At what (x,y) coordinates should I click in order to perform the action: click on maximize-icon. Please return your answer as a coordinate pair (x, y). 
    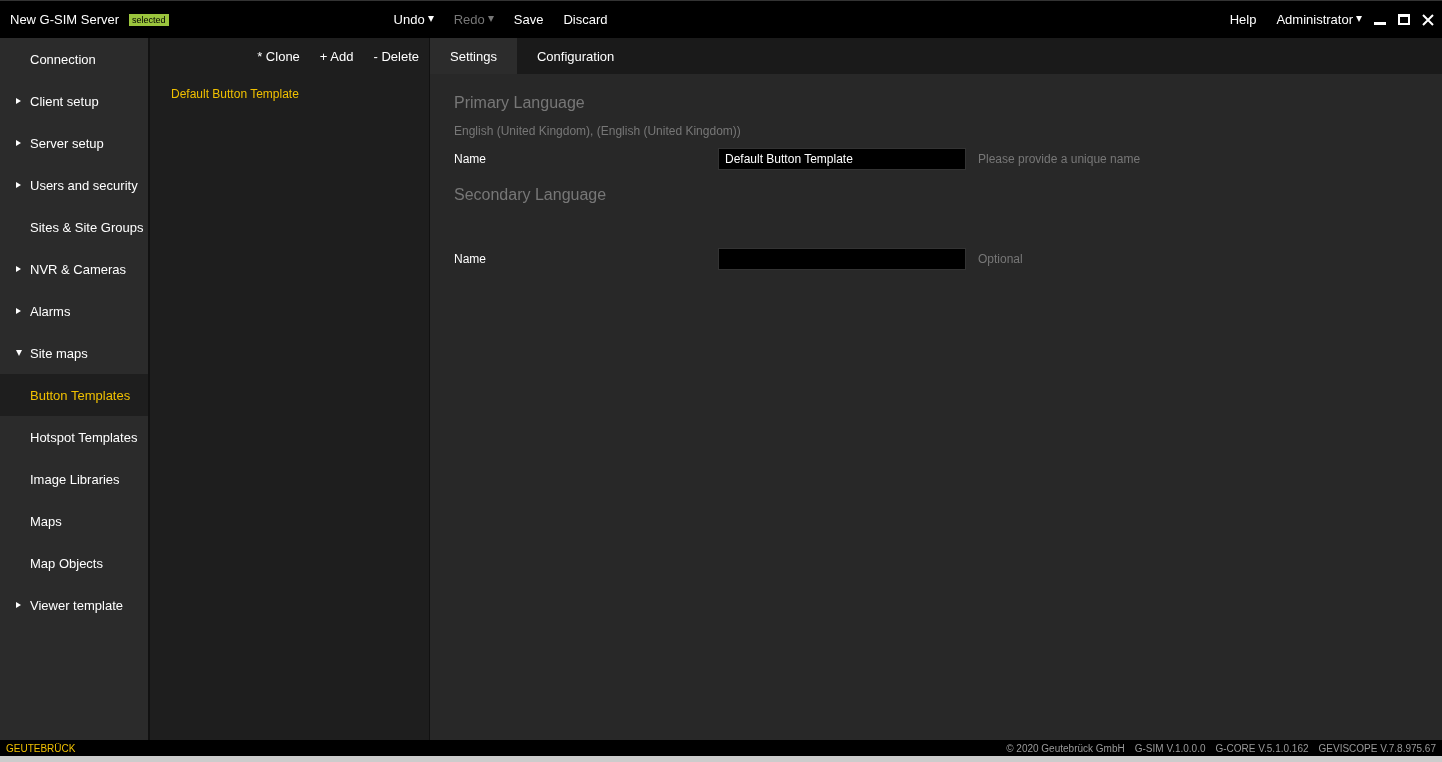
    Looking at the image, I should click on (1404, 19).